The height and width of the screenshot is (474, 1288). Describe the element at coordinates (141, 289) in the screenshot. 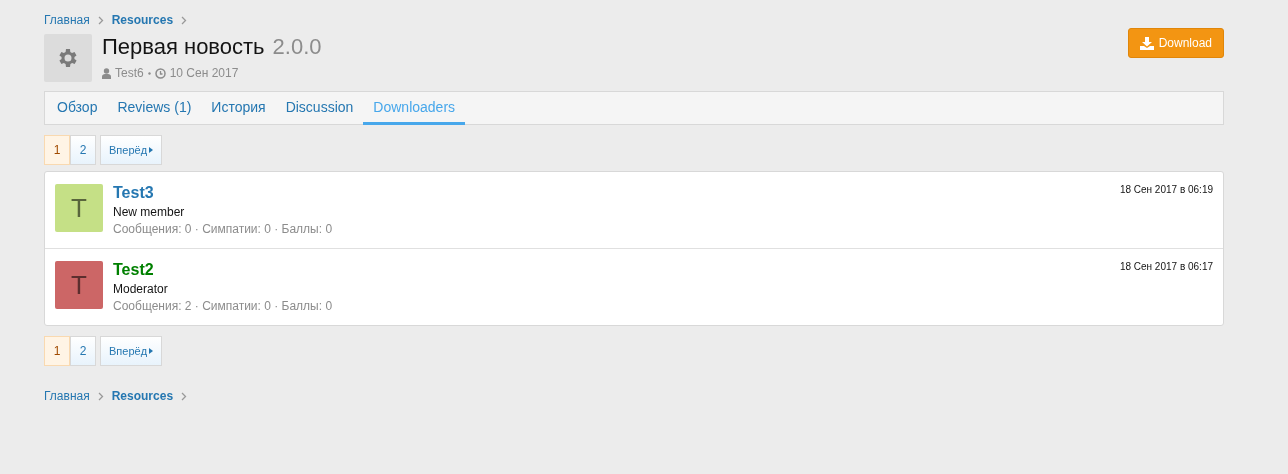

I see `user-title: Moderator` at that location.